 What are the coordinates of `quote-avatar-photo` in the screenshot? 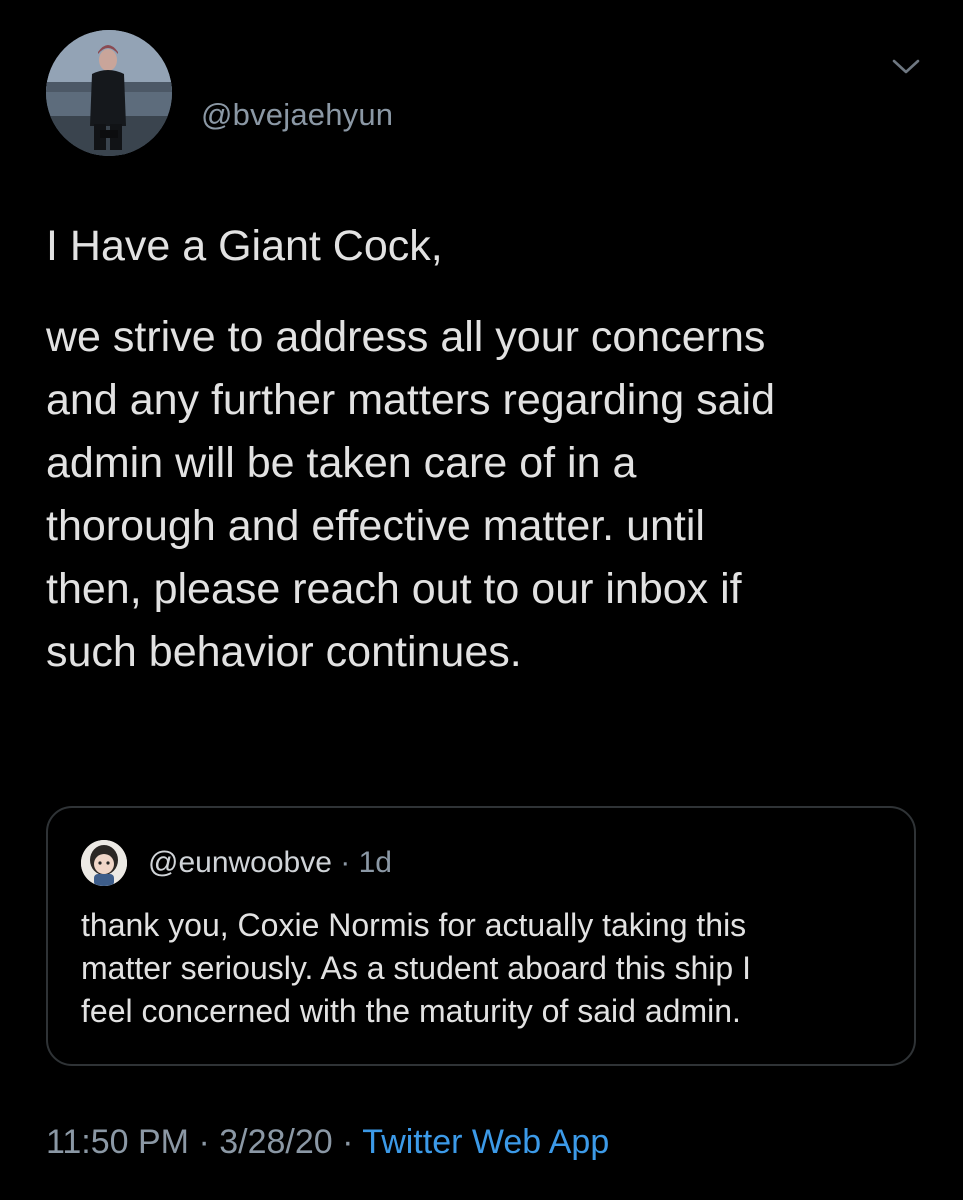 It's located at (104, 863).